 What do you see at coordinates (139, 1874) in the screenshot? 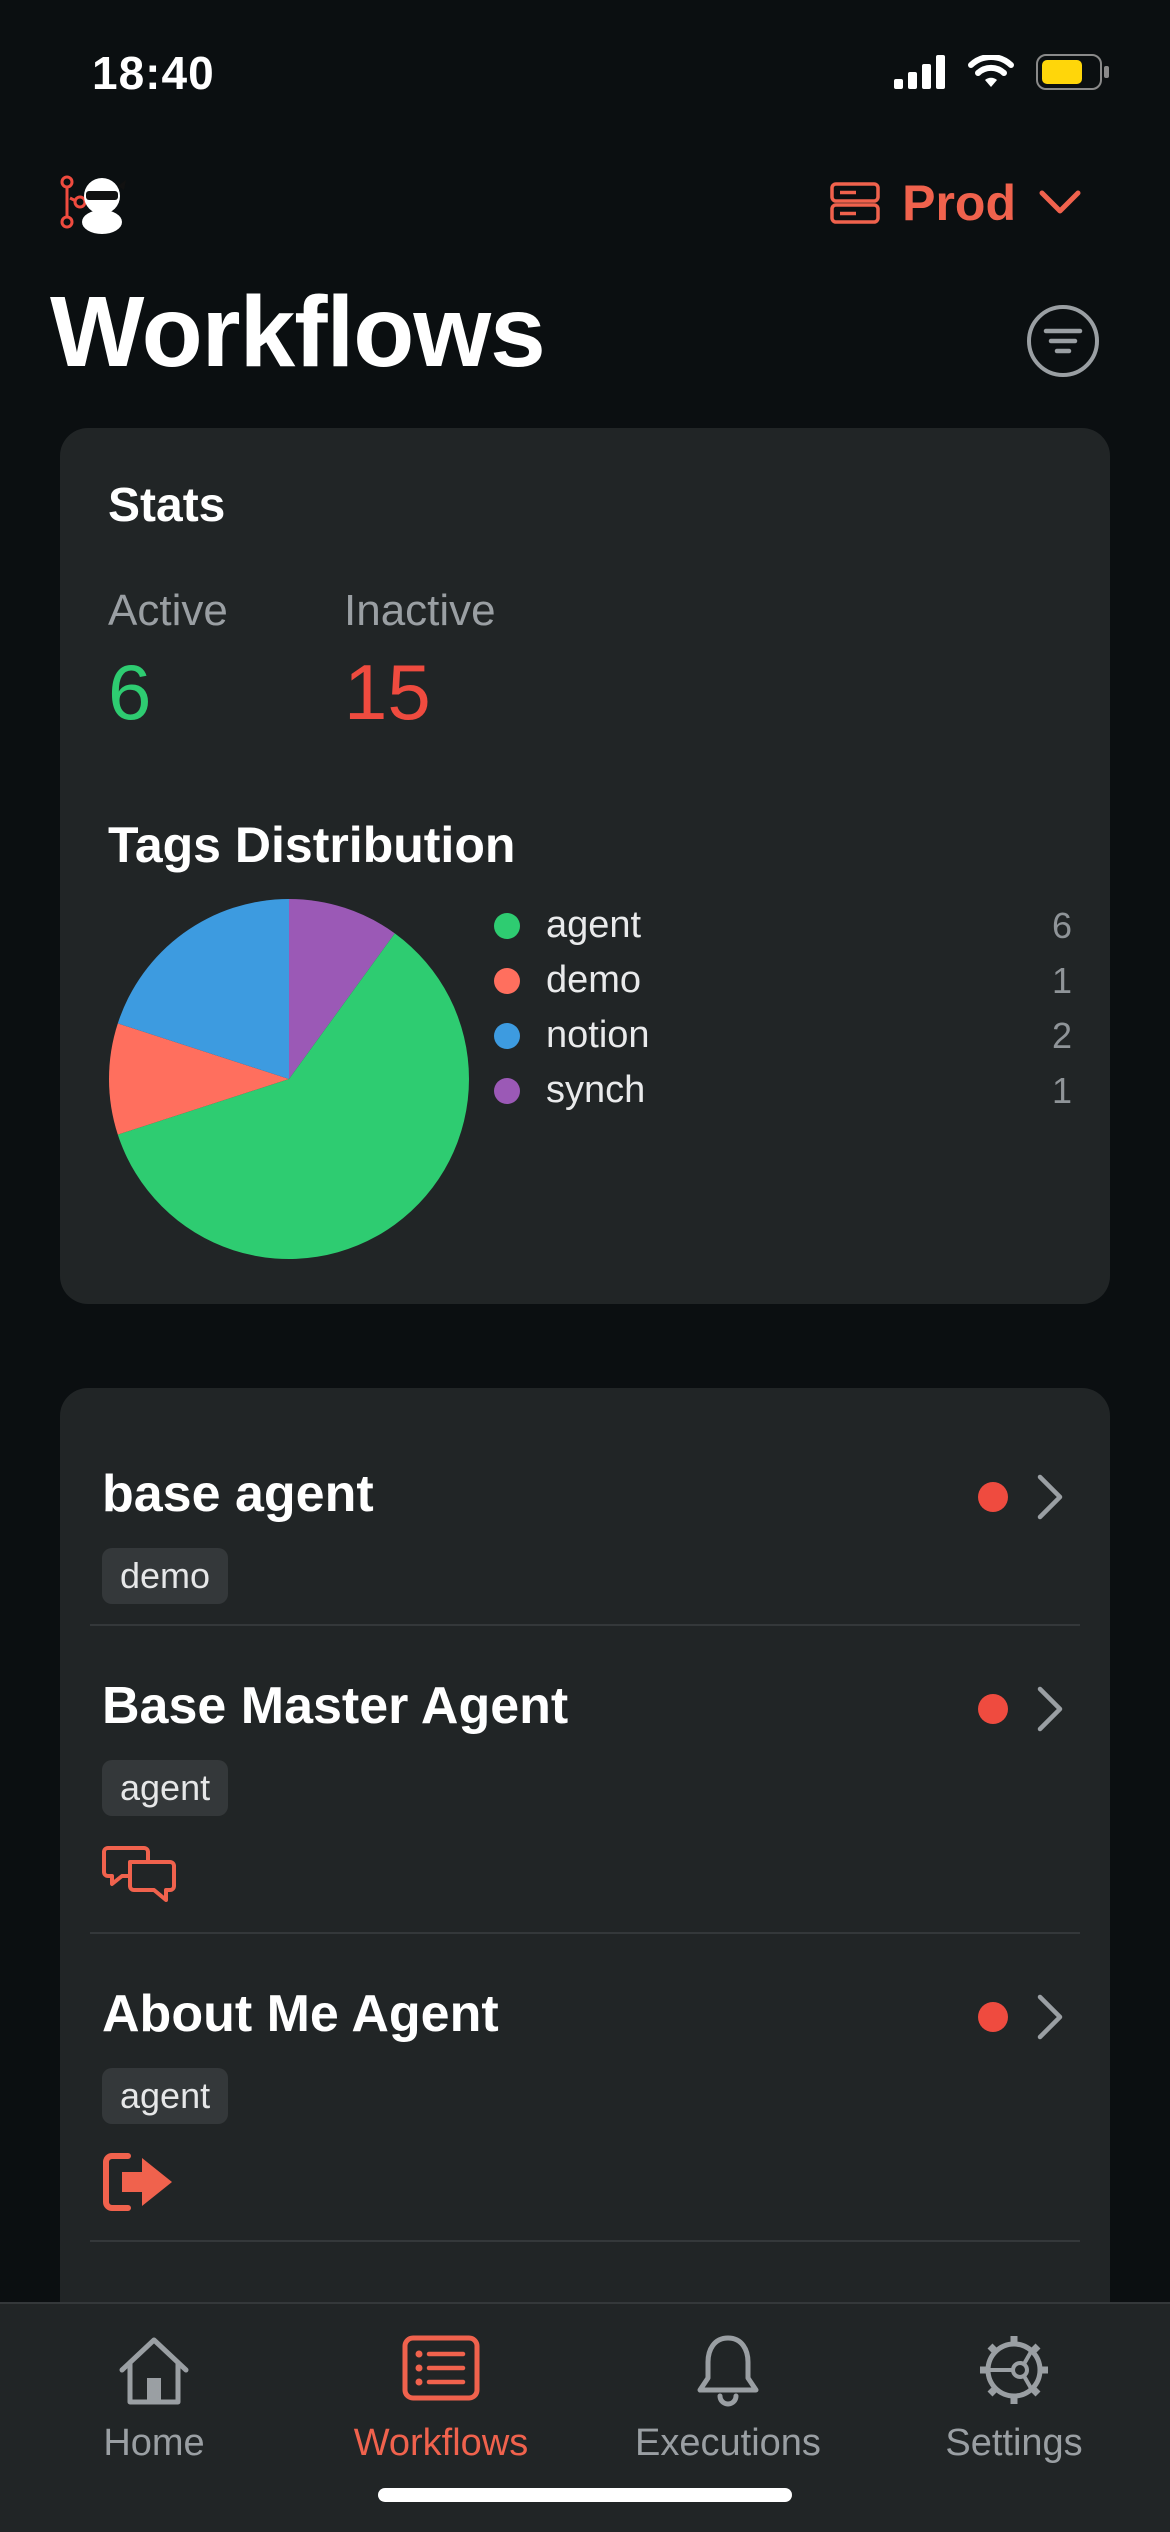
I see `chat-icon` at bounding box center [139, 1874].